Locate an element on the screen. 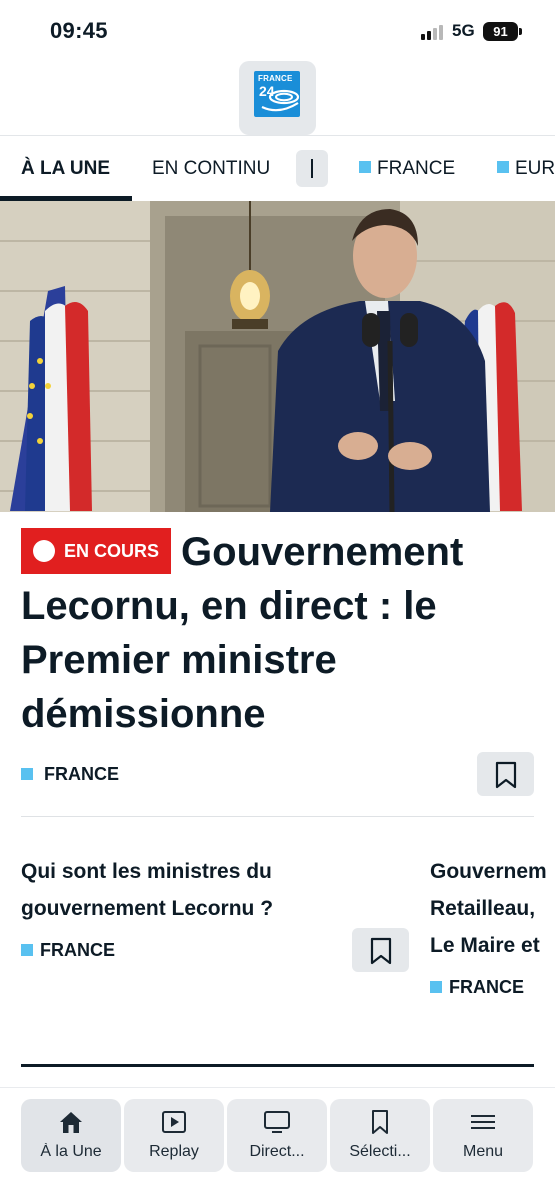 The image size is (555, 1200). card-2-title: Gouvernem Retailleau, Le Maire et is located at coordinates (488, 908).